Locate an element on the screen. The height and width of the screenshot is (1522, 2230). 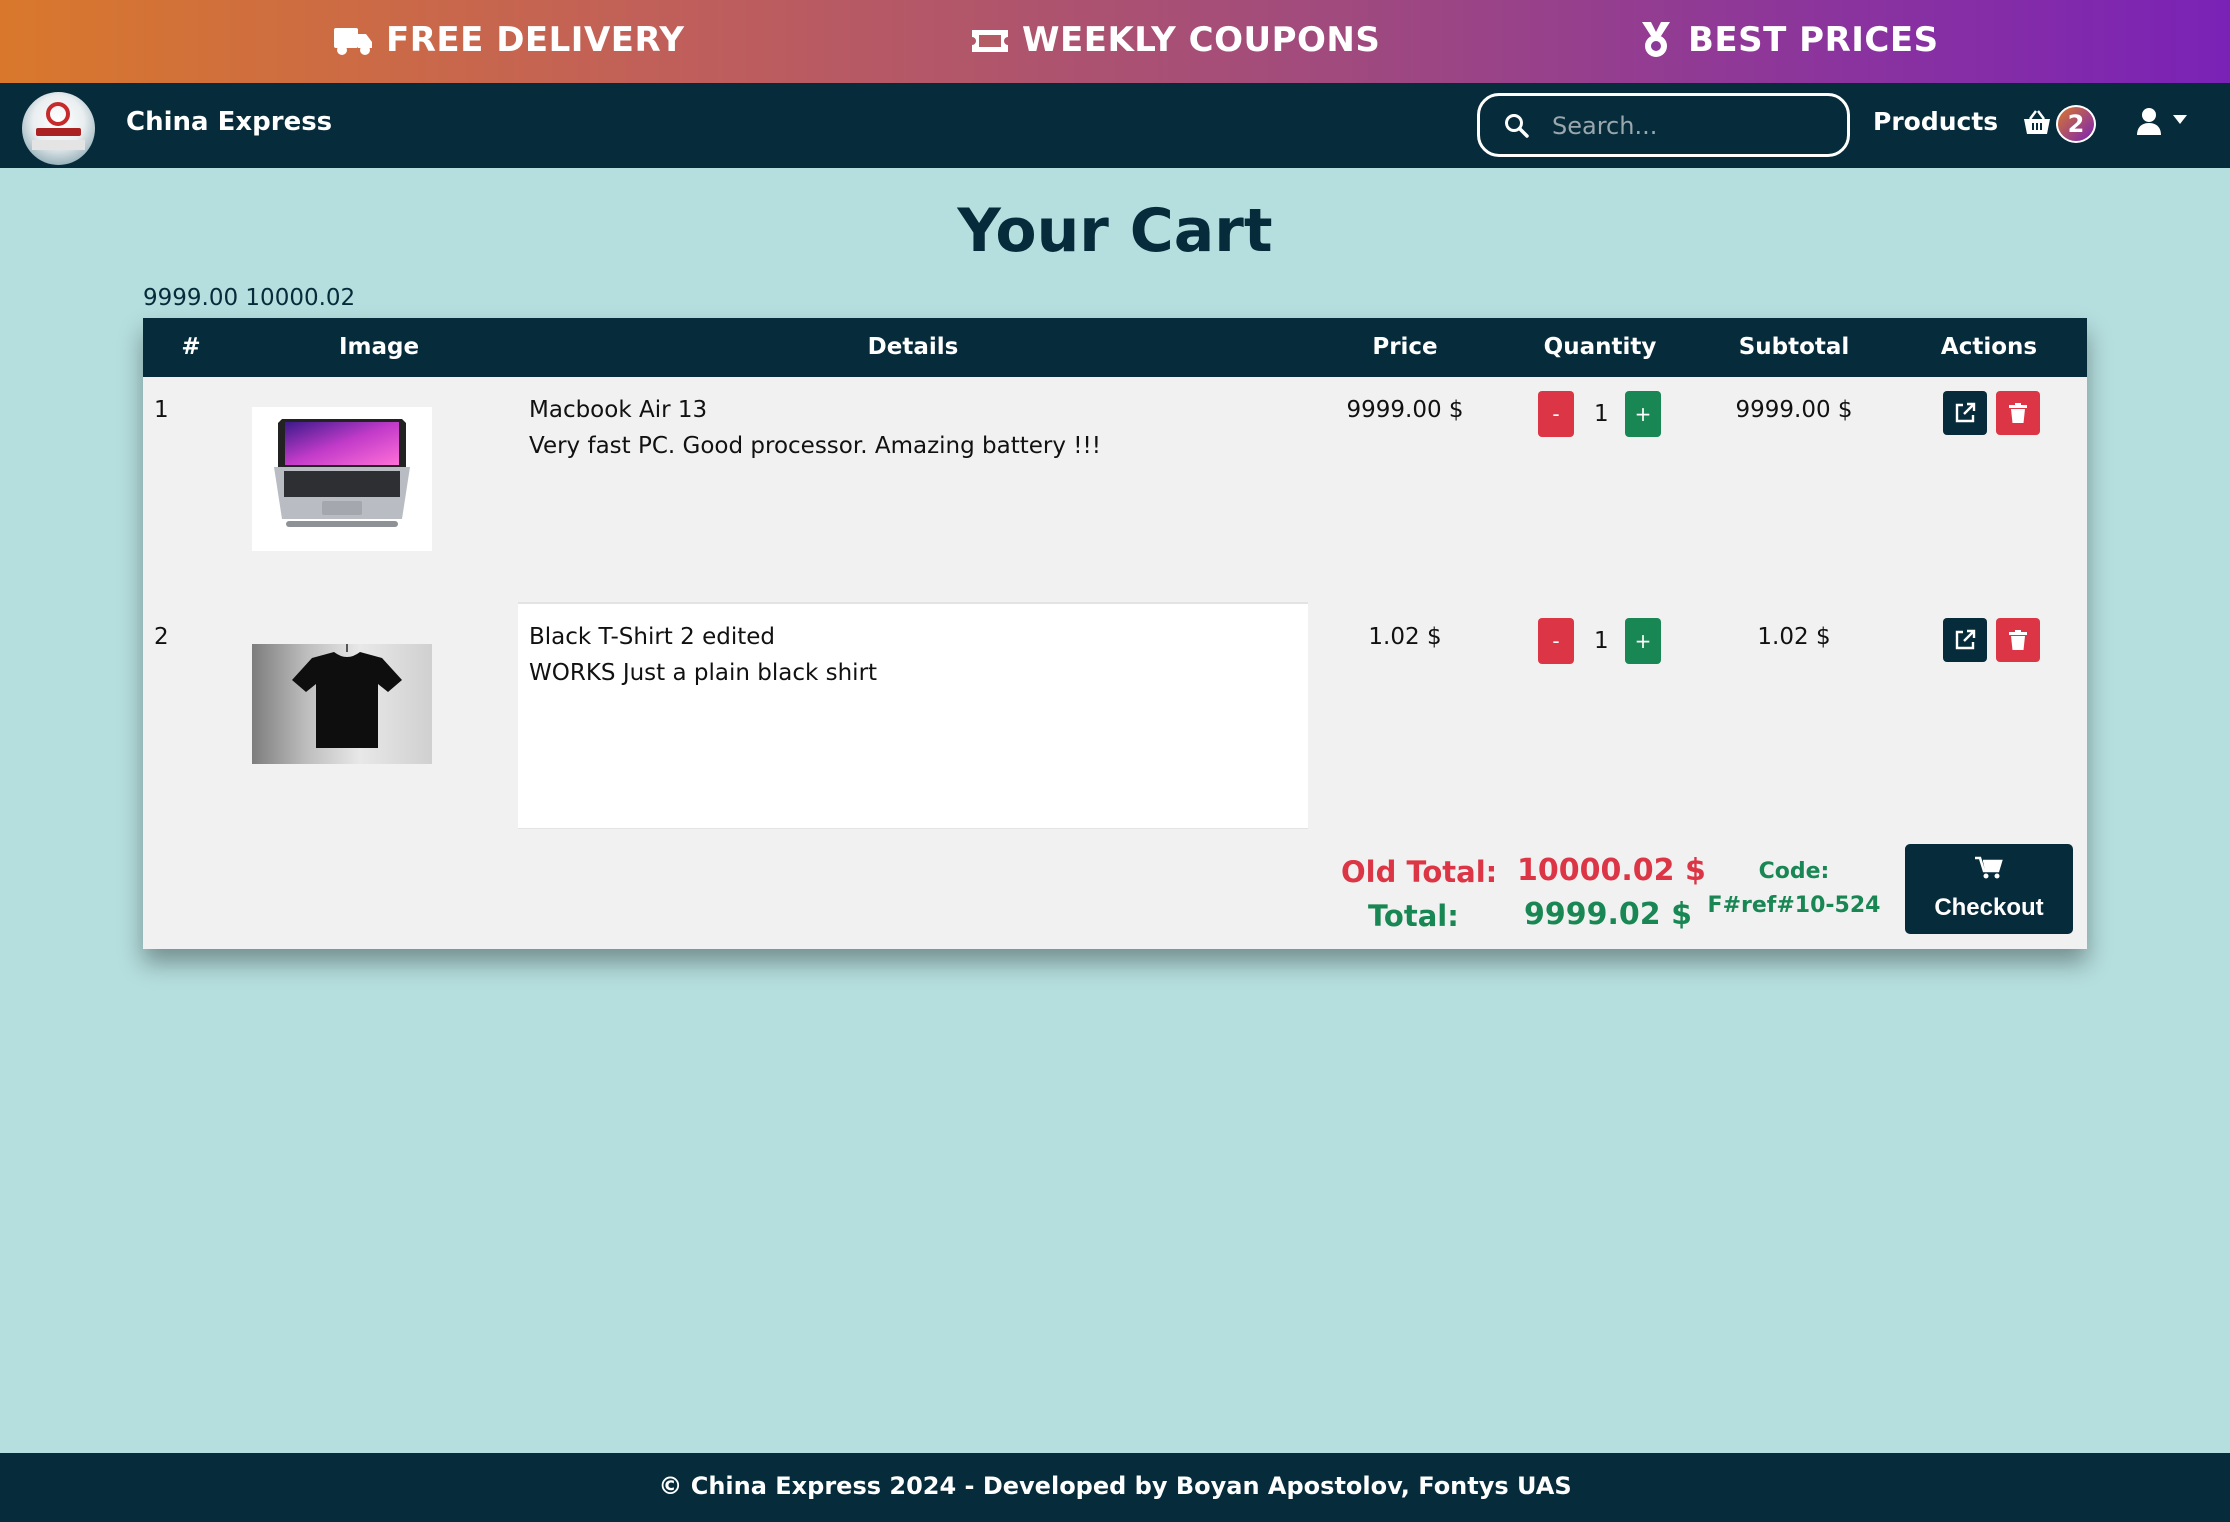
laptop-image is located at coordinates (342, 479).